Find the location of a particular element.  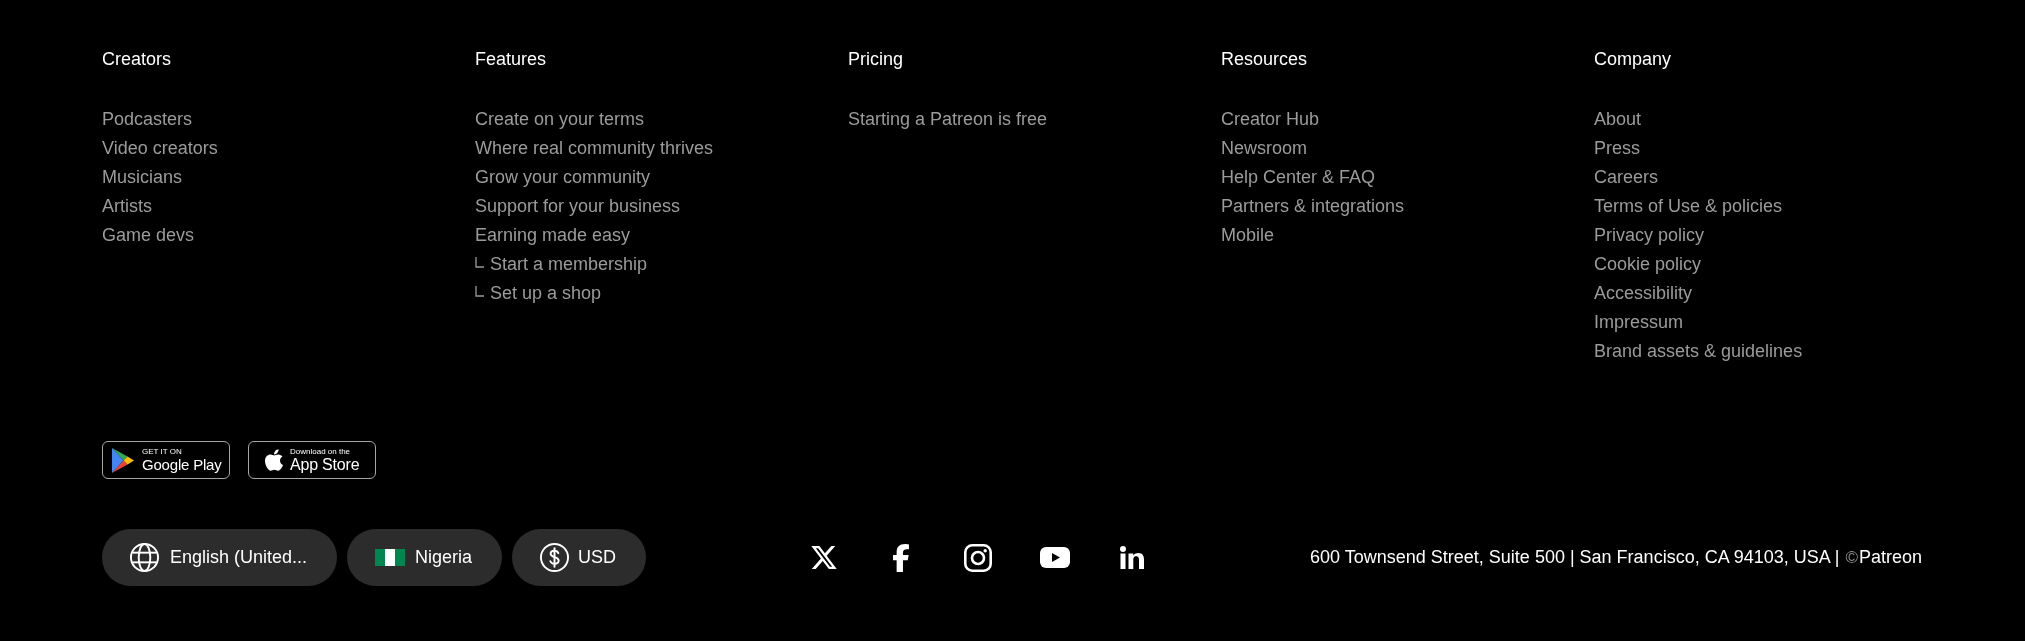

footer-link: Mobile is located at coordinates (1248, 235).